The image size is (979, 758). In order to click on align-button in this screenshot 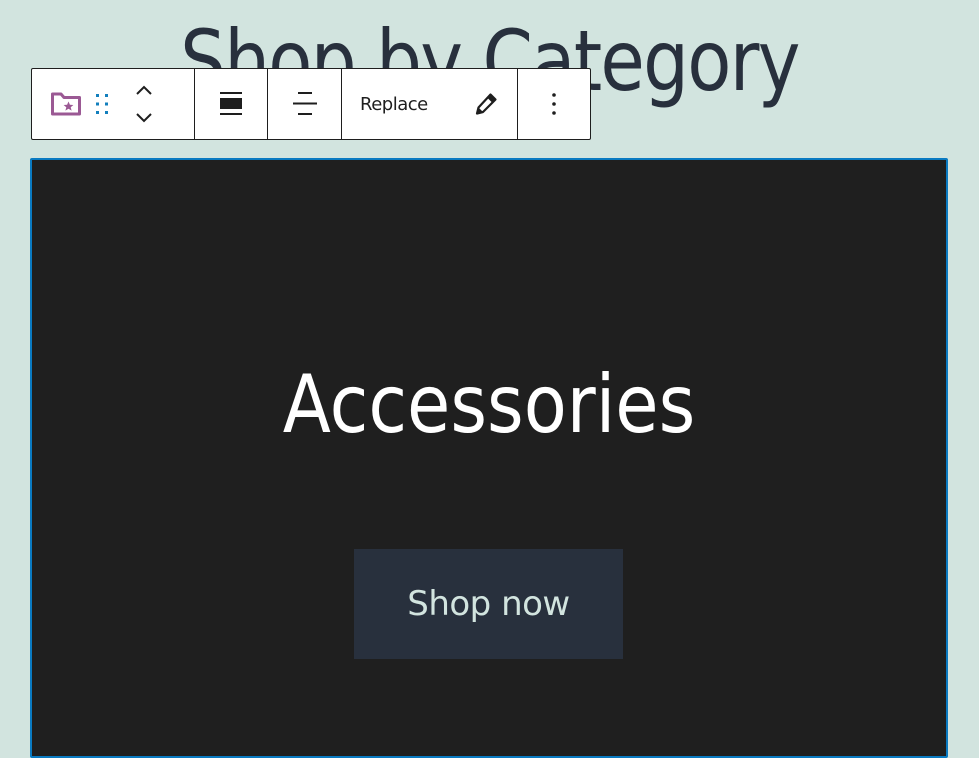, I will do `click(231, 104)`.